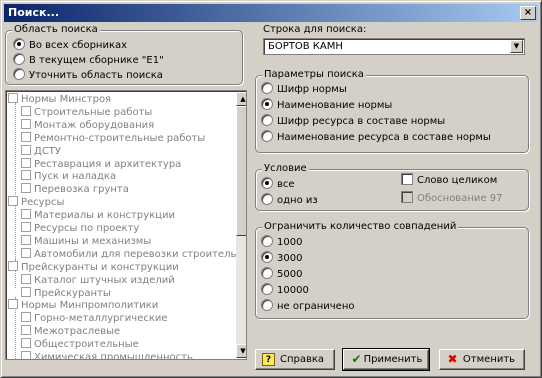 Image resolution: width=542 pixels, height=378 pixels. What do you see at coordinates (297, 200) in the screenshot?
I see `radio-label: одно из` at bounding box center [297, 200].